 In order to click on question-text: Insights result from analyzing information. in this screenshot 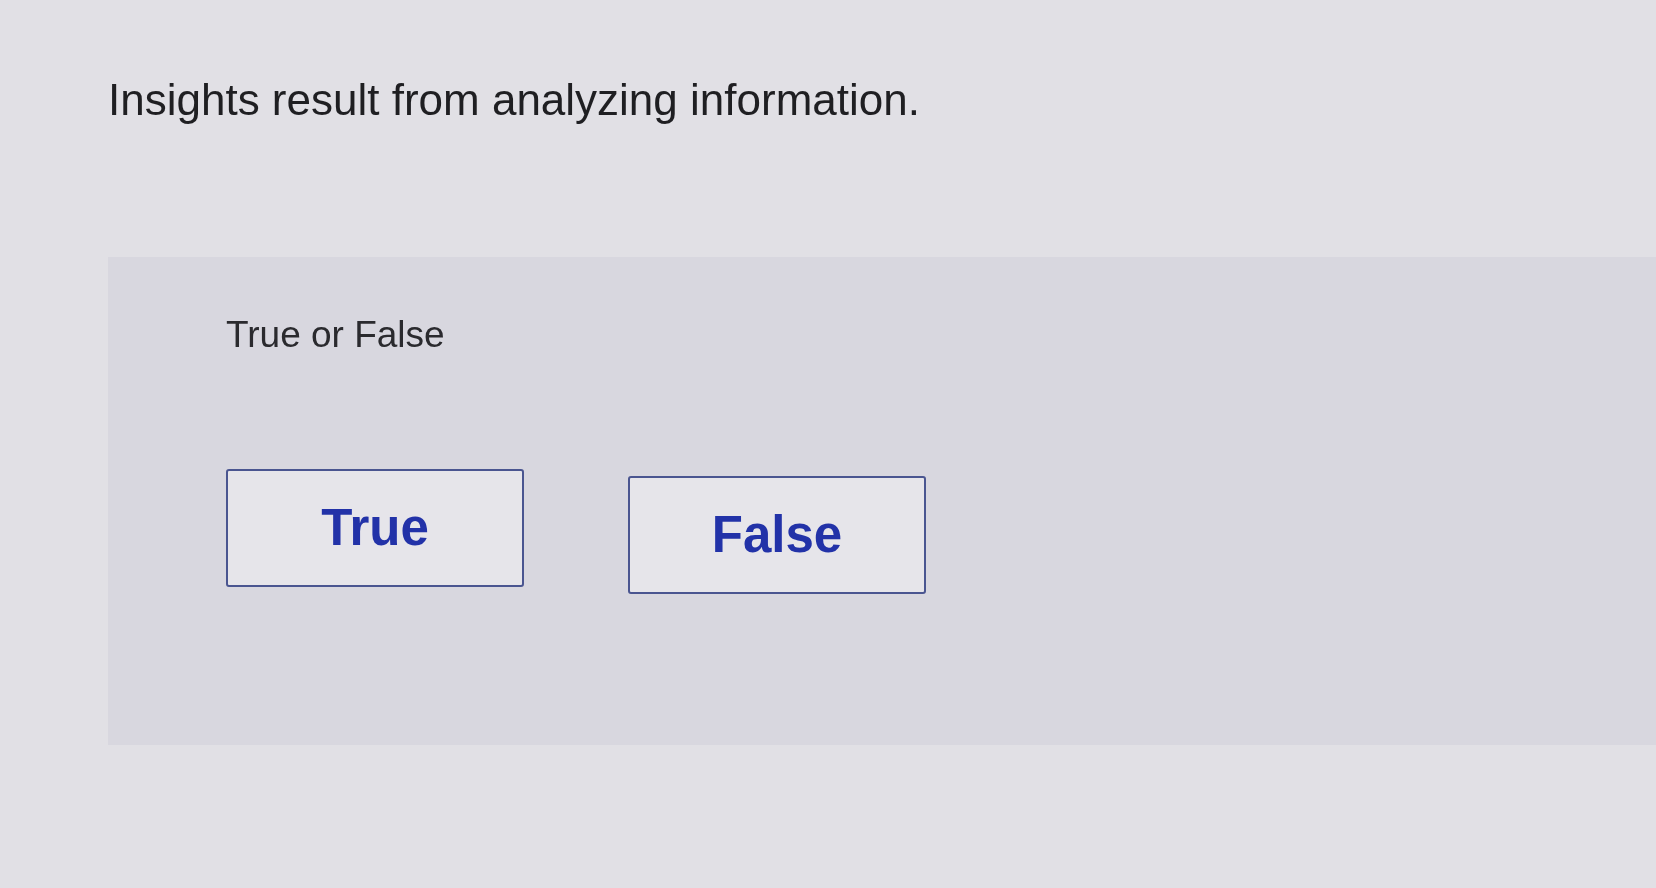, I will do `click(514, 100)`.